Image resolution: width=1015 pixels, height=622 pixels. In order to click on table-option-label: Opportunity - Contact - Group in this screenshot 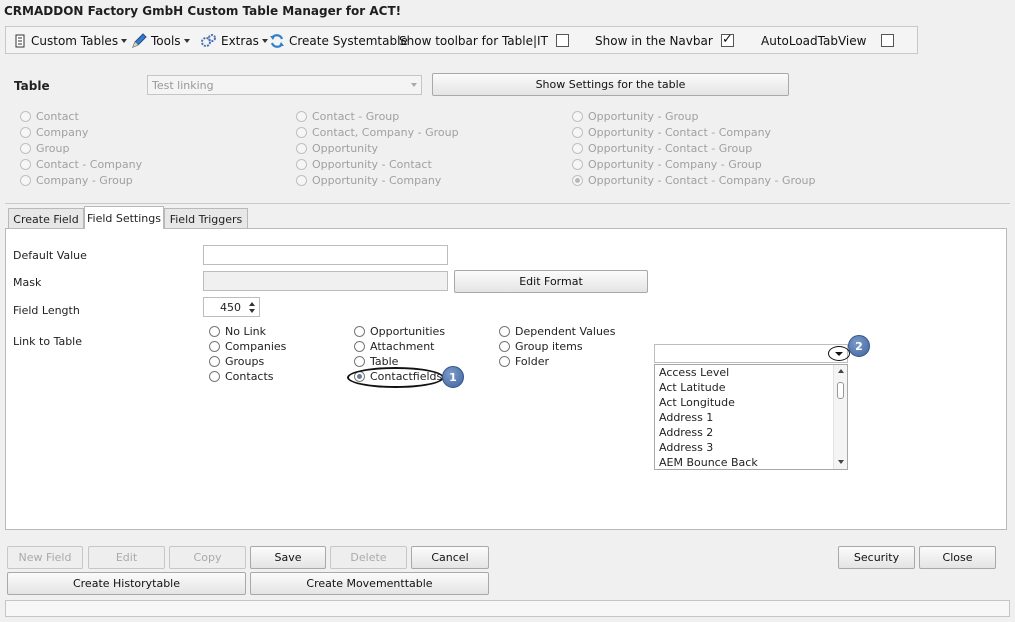, I will do `click(670, 148)`.